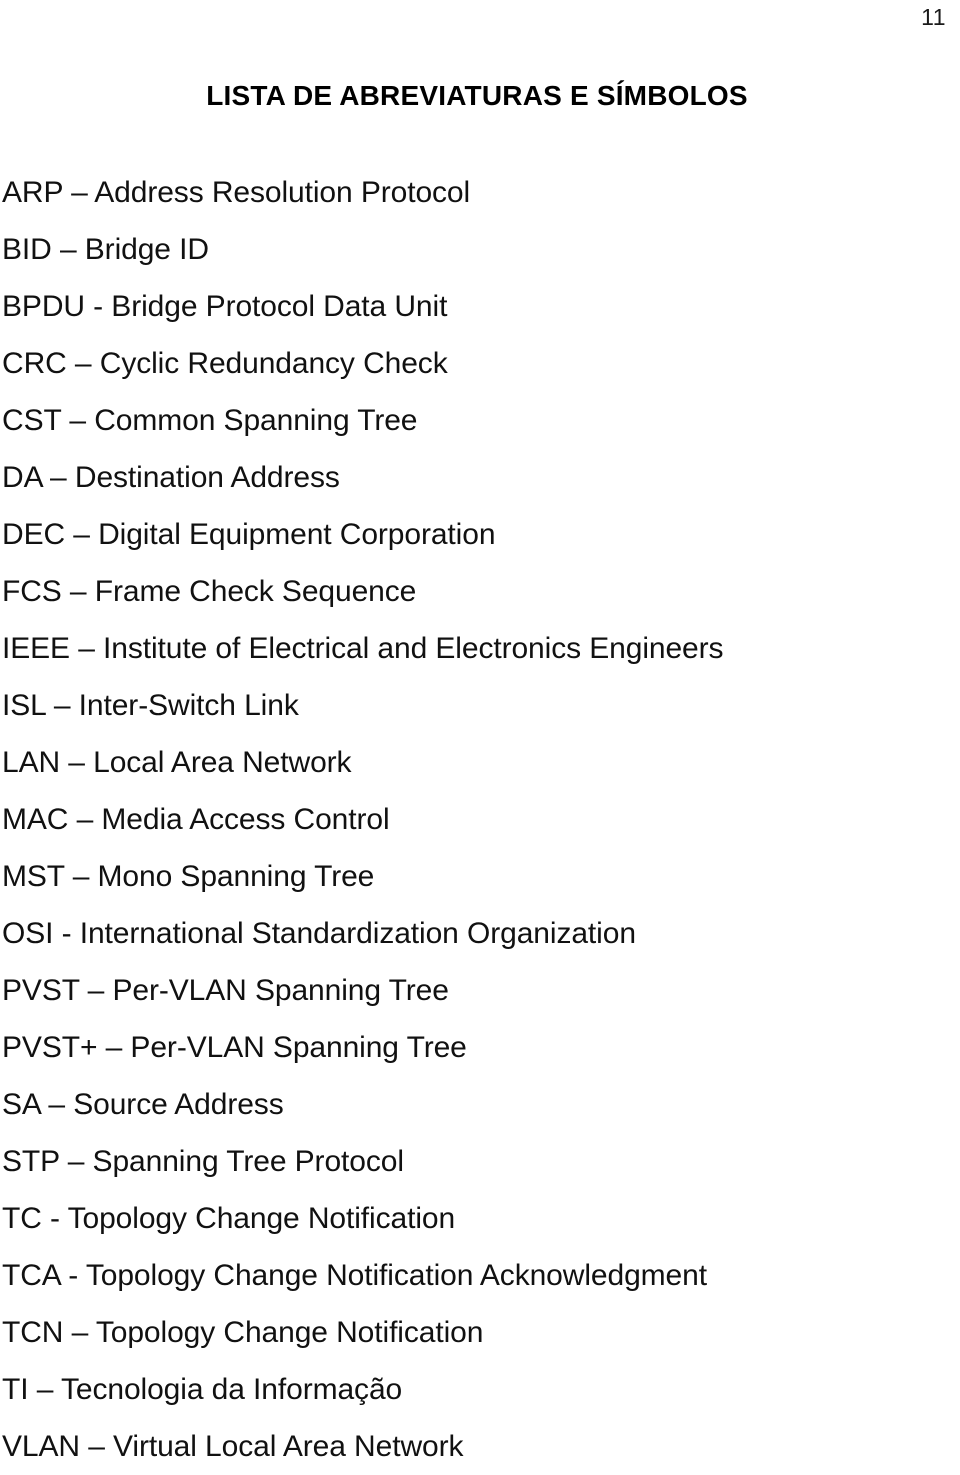 Image resolution: width=960 pixels, height=1475 pixels. What do you see at coordinates (477, 95) in the screenshot?
I see `page-title: LISTA DE ABREVIATURAS E SÍMBOLOS` at bounding box center [477, 95].